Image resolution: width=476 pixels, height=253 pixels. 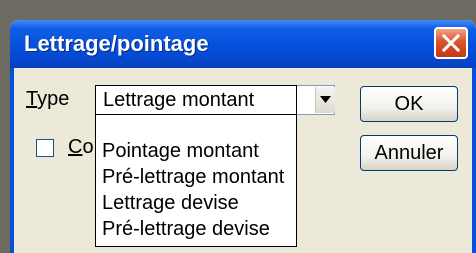 I want to click on dropdown-option: Pré-lettrage devise, so click(x=186, y=229).